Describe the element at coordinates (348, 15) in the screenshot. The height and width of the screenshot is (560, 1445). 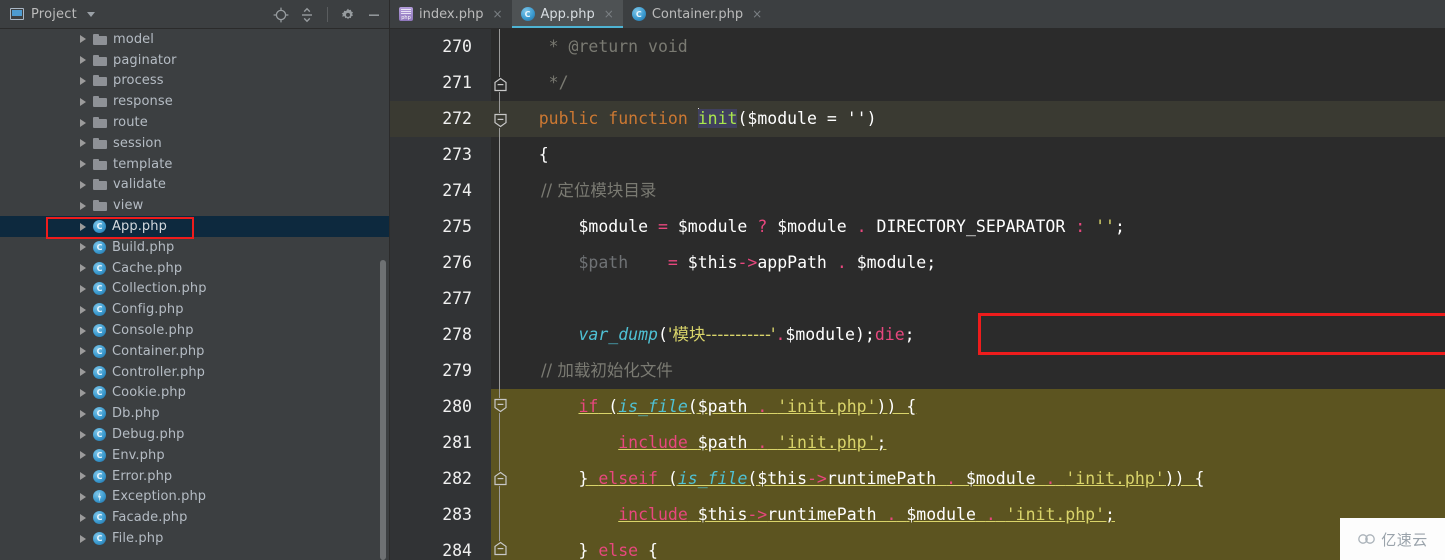
I see `gear-icon` at that location.